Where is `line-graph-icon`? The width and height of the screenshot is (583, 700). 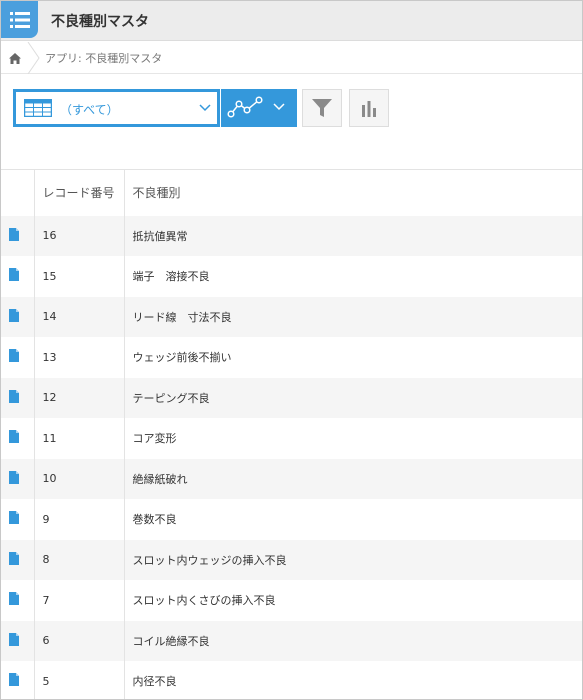
line-graph-icon is located at coordinates (245, 107).